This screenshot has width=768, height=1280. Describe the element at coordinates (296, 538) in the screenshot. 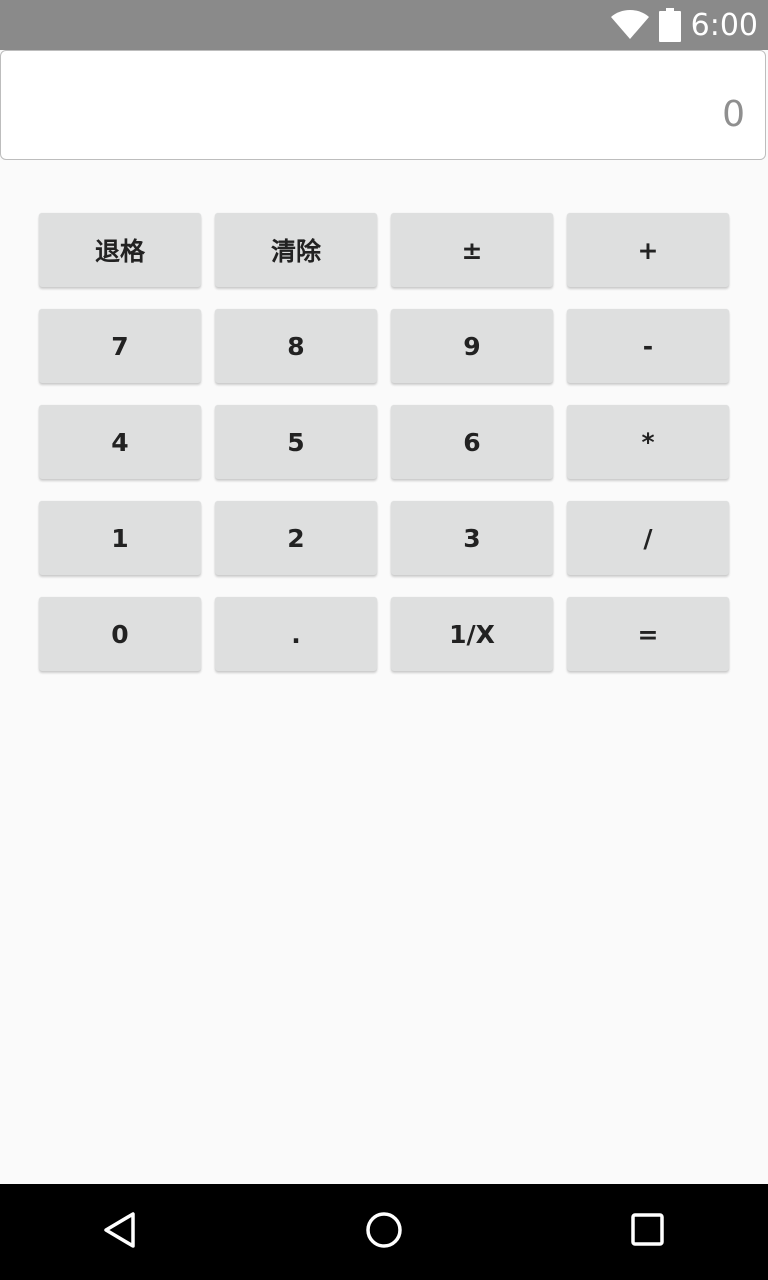

I see `digit-2-button: 2` at that location.